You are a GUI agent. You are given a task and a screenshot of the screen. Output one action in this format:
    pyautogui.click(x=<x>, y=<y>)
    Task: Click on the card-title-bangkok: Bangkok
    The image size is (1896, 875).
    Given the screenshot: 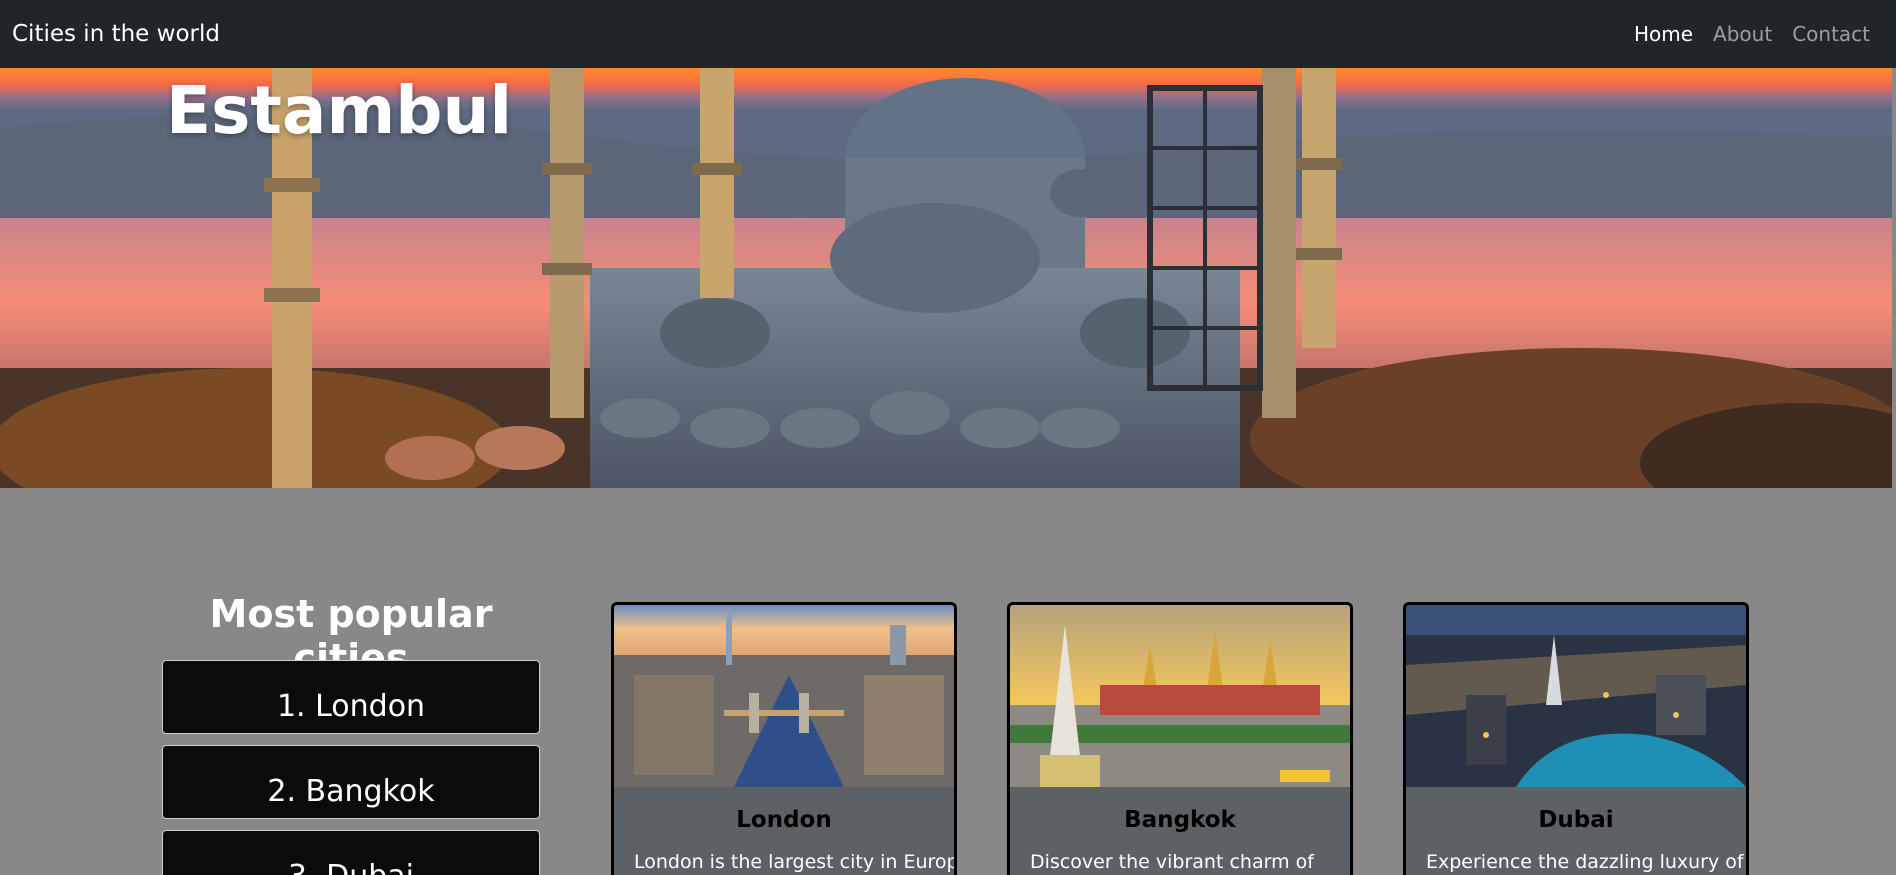 What is the action you would take?
    pyautogui.click(x=1180, y=820)
    